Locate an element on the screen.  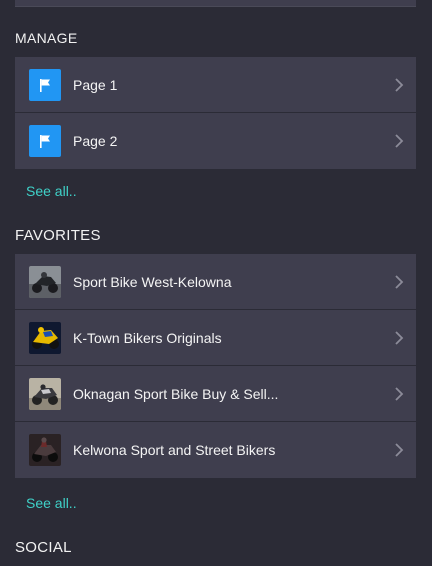
manage-item-label: Page 1 is located at coordinates (95, 85).